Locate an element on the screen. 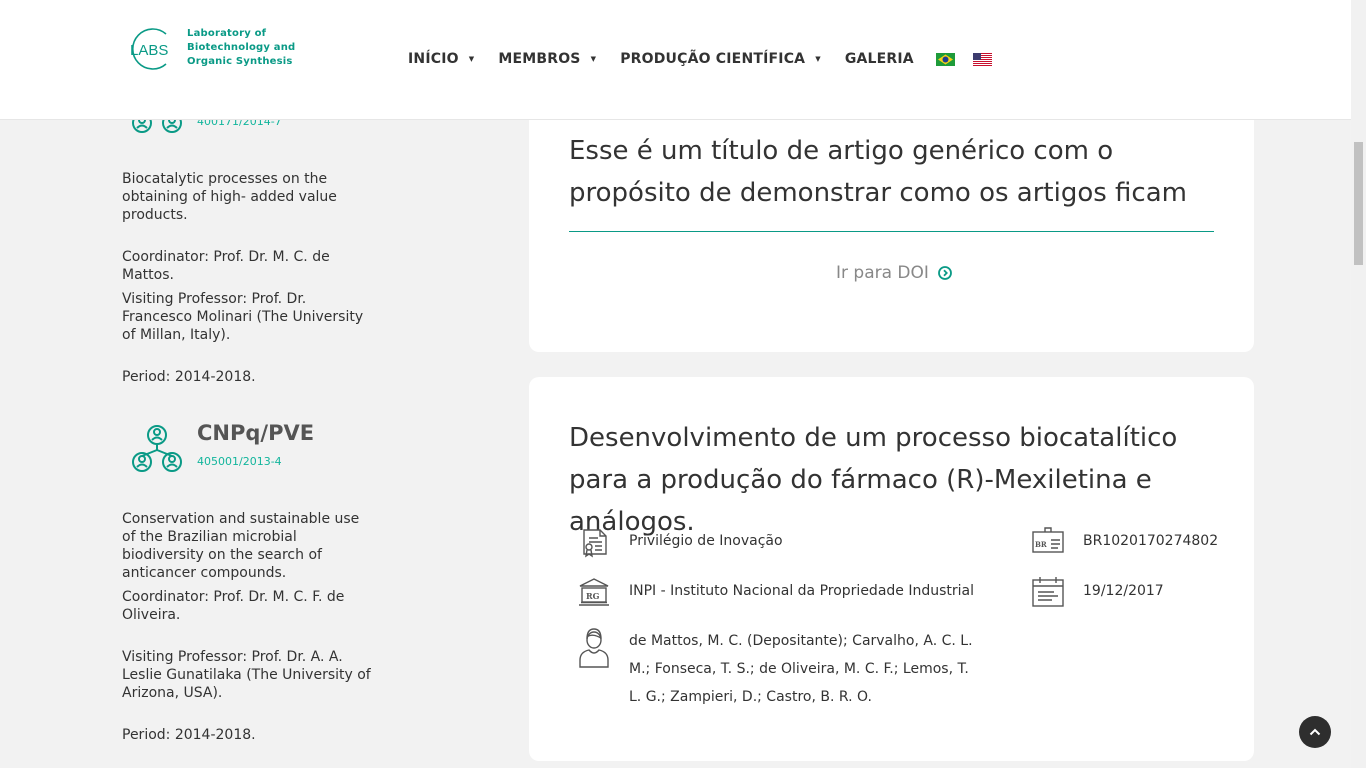 This screenshot has width=1366, height=768. nav-item-inicio: INÍCIO ▼ is located at coordinates (441, 59).